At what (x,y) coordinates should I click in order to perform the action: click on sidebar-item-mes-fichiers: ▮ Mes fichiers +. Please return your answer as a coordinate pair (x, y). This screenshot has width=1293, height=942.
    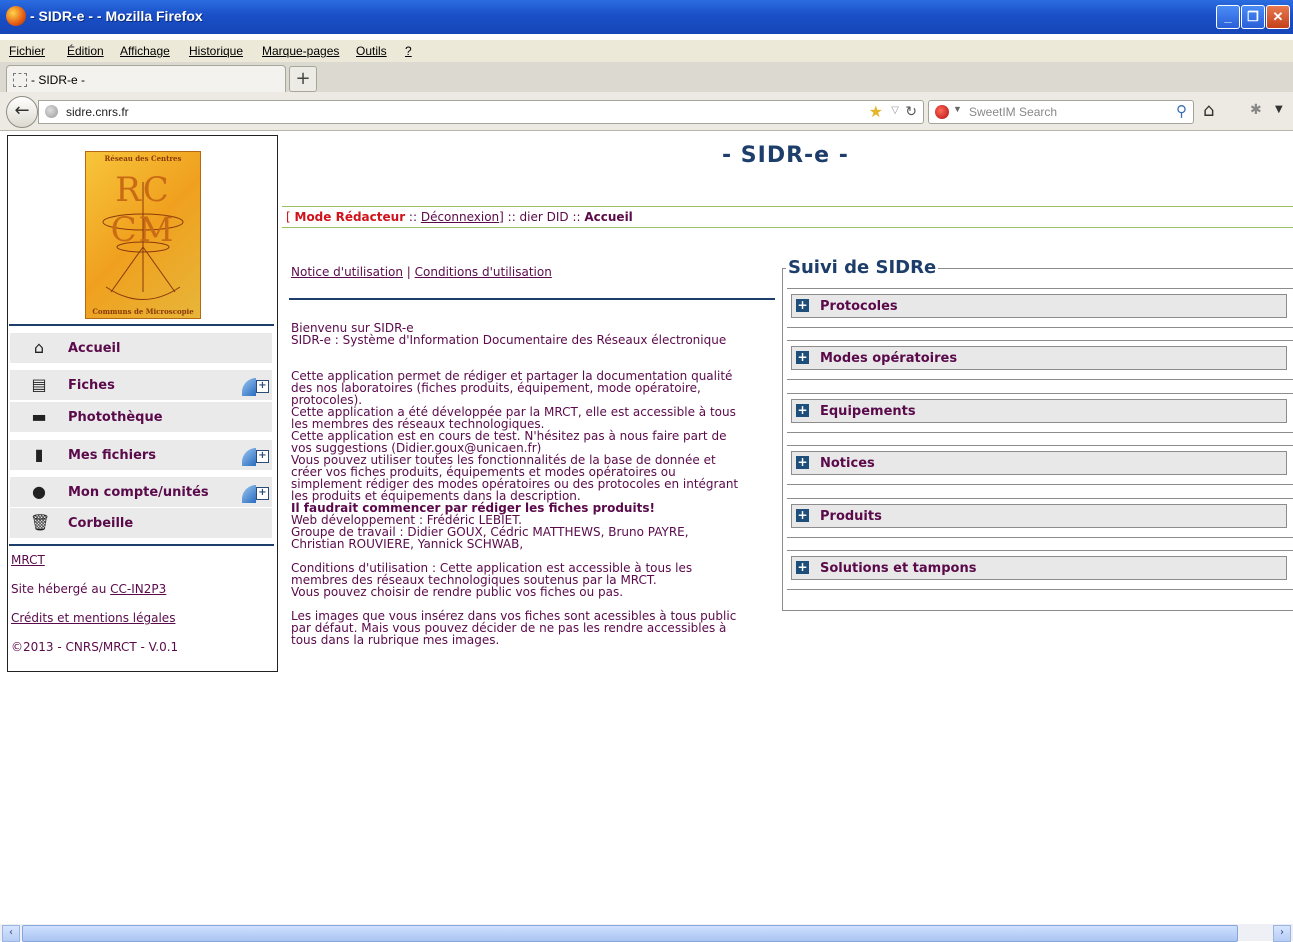
    Looking at the image, I should click on (141, 455).